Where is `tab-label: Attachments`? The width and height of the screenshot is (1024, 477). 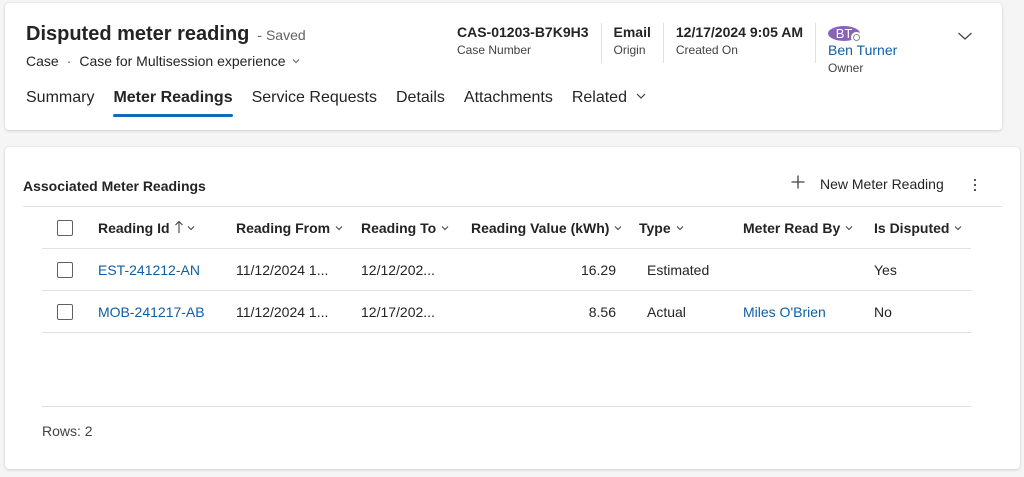
tab-label: Attachments is located at coordinates (508, 97).